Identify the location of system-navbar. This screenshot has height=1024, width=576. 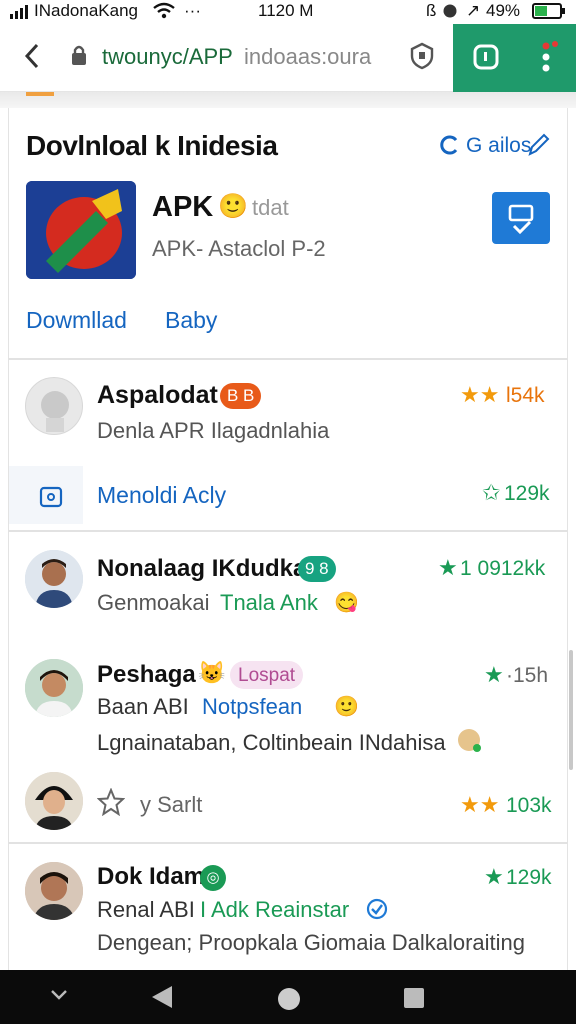
(288, 997).